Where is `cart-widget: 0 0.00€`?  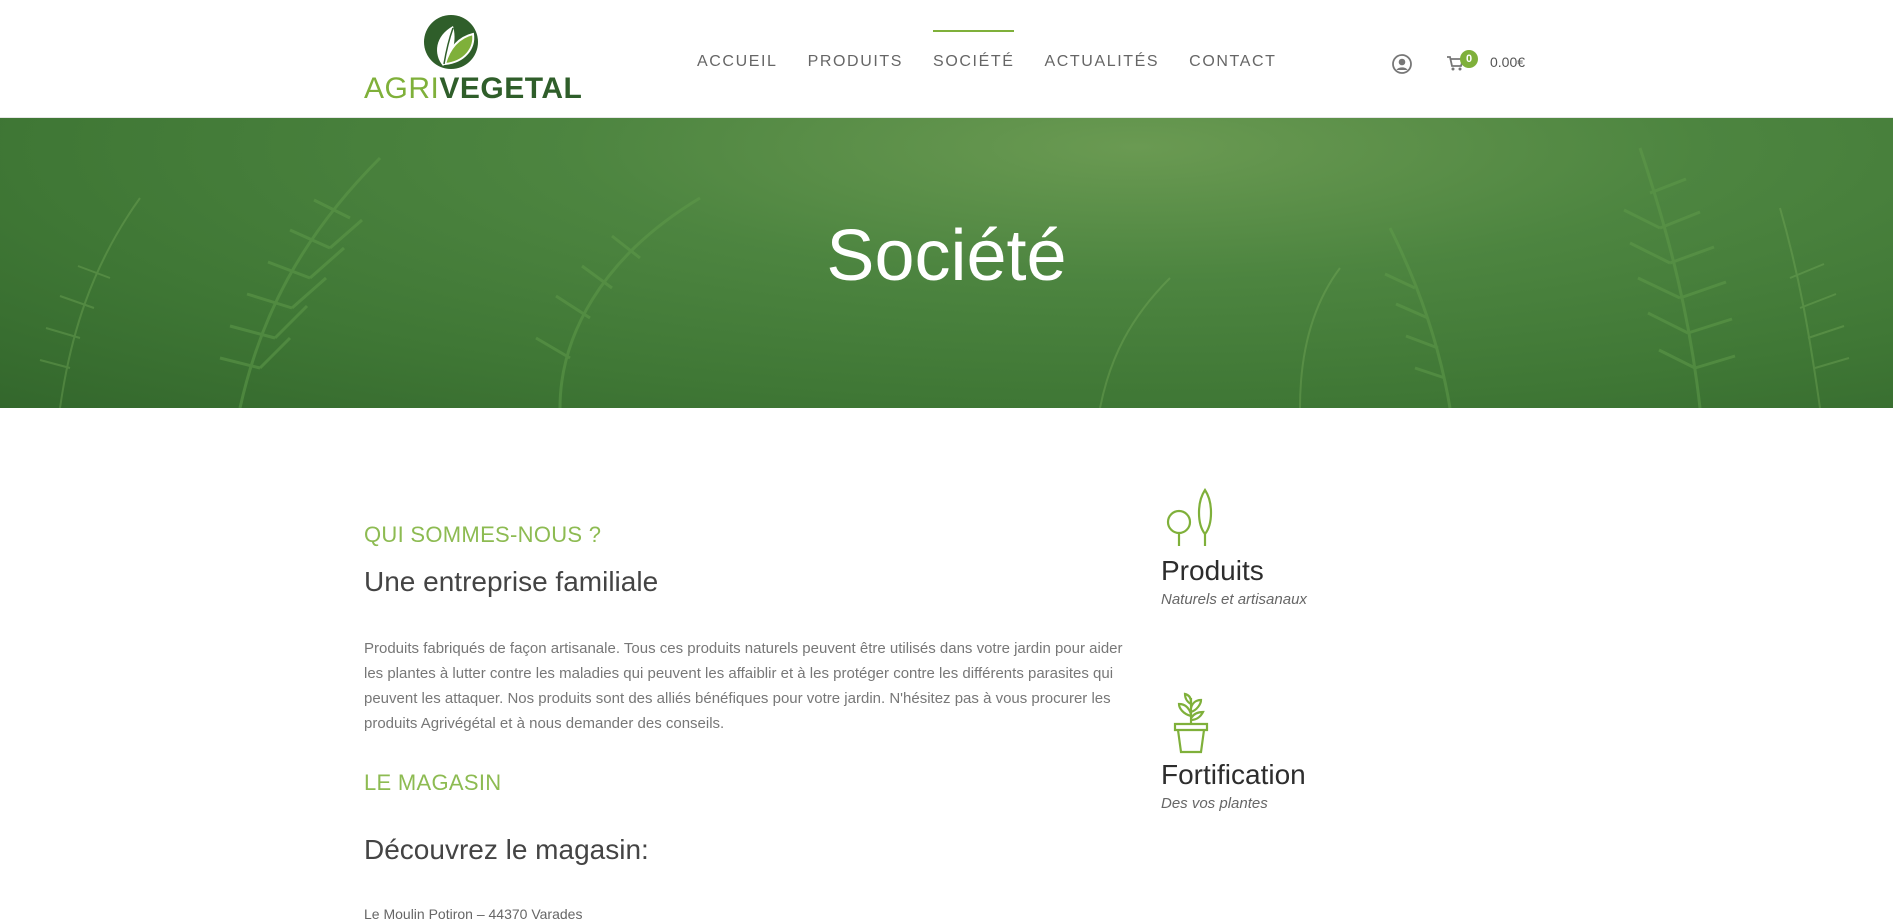
cart-widget: 0 0.00€ is located at coordinates (1486, 63).